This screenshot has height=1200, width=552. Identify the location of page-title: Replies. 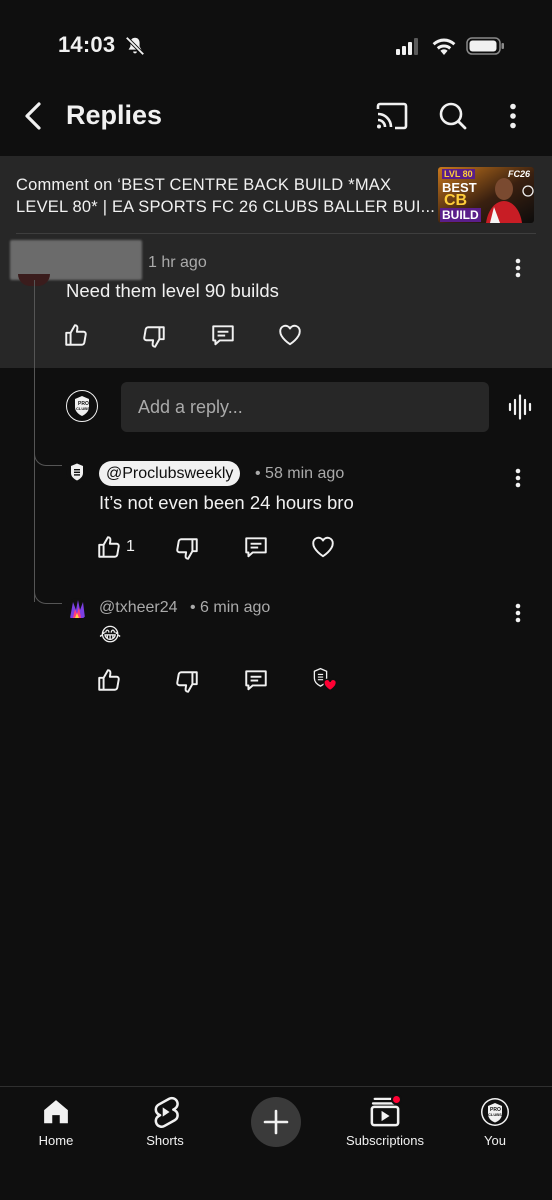
(114, 115).